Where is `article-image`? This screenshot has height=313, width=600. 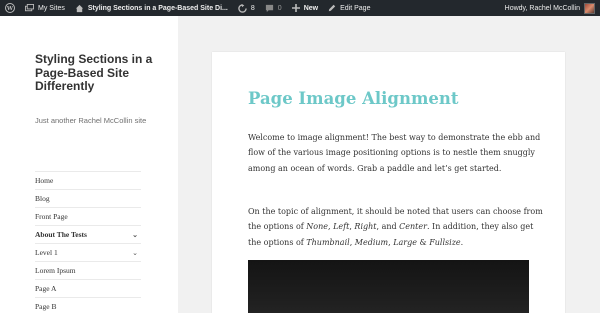 article-image is located at coordinates (388, 286).